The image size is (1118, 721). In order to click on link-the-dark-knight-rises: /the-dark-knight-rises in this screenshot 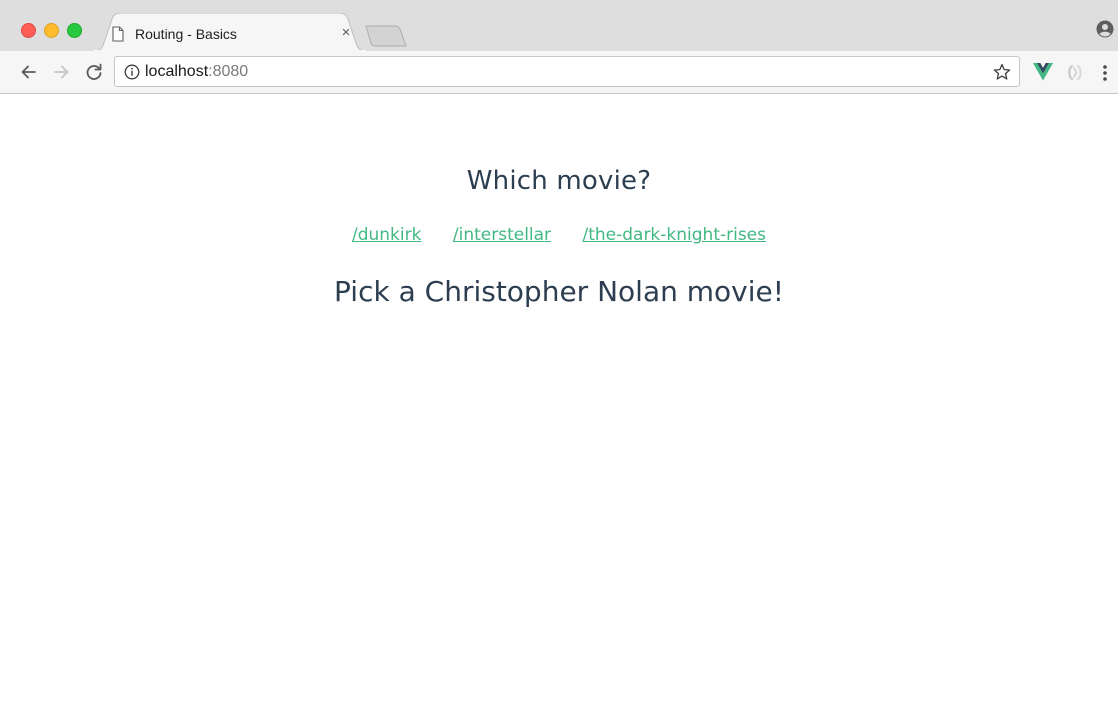, I will do `click(674, 235)`.